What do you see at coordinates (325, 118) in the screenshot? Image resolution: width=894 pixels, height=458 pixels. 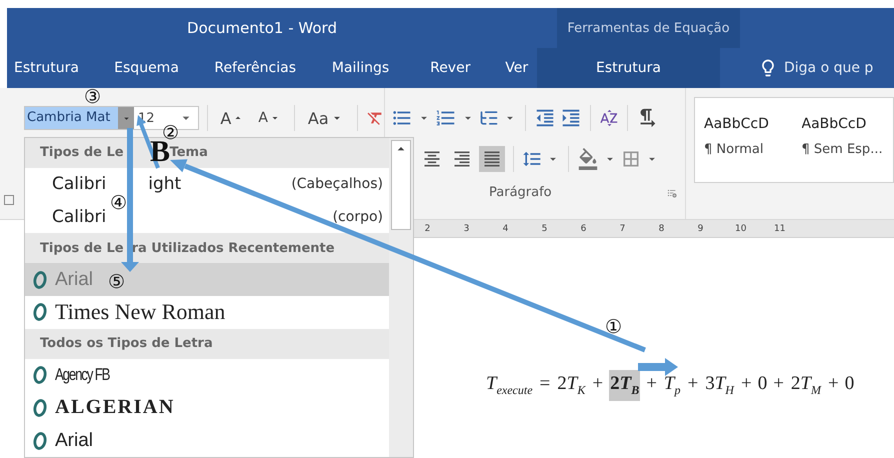 I see `change-case-button: Aa` at bounding box center [325, 118].